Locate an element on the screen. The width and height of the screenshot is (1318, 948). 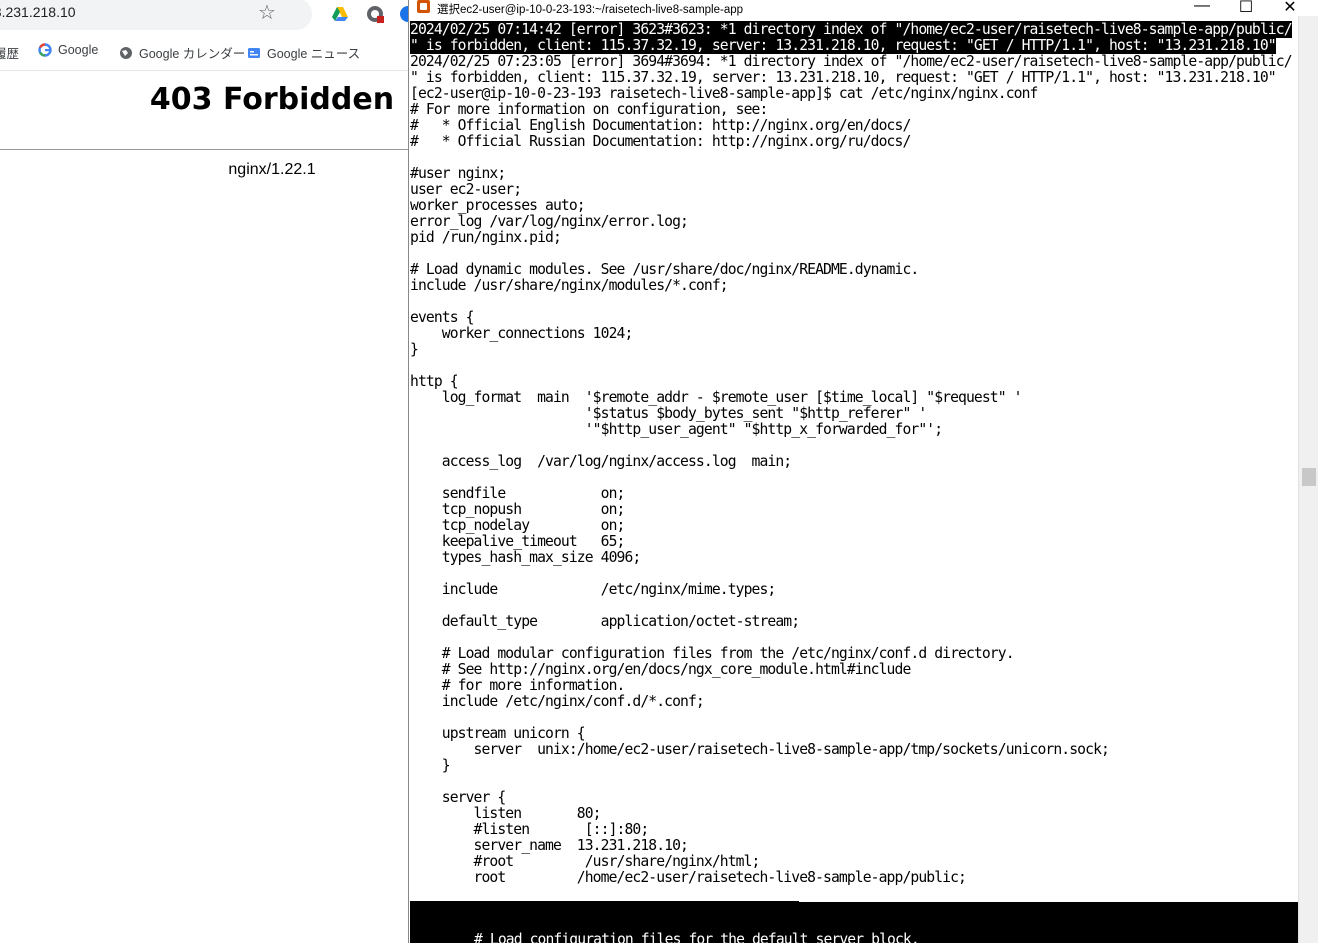
terminal-line: #user nginx; is located at coordinates (458, 173).